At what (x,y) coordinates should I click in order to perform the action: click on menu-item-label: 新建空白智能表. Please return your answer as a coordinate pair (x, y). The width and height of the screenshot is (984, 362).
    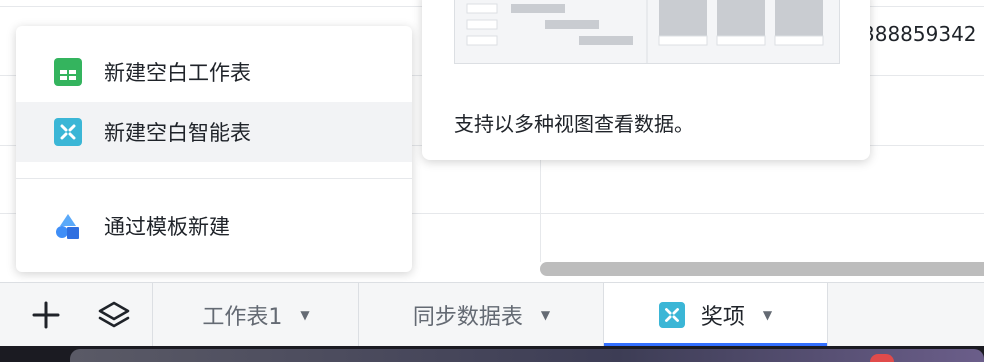
    Looking at the image, I should click on (177, 133).